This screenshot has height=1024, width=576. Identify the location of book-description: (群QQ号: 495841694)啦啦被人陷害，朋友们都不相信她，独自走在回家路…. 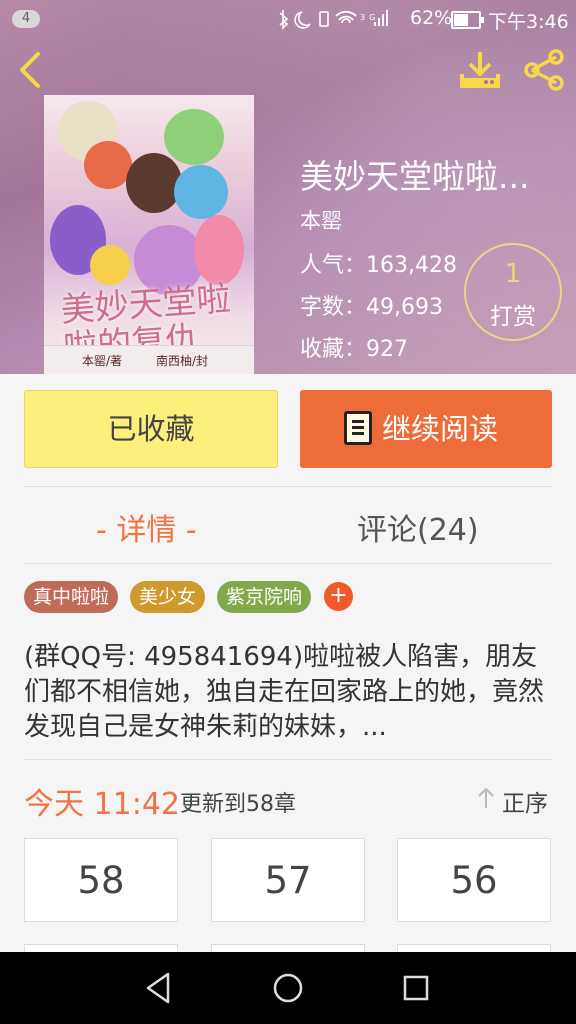
(289, 692).